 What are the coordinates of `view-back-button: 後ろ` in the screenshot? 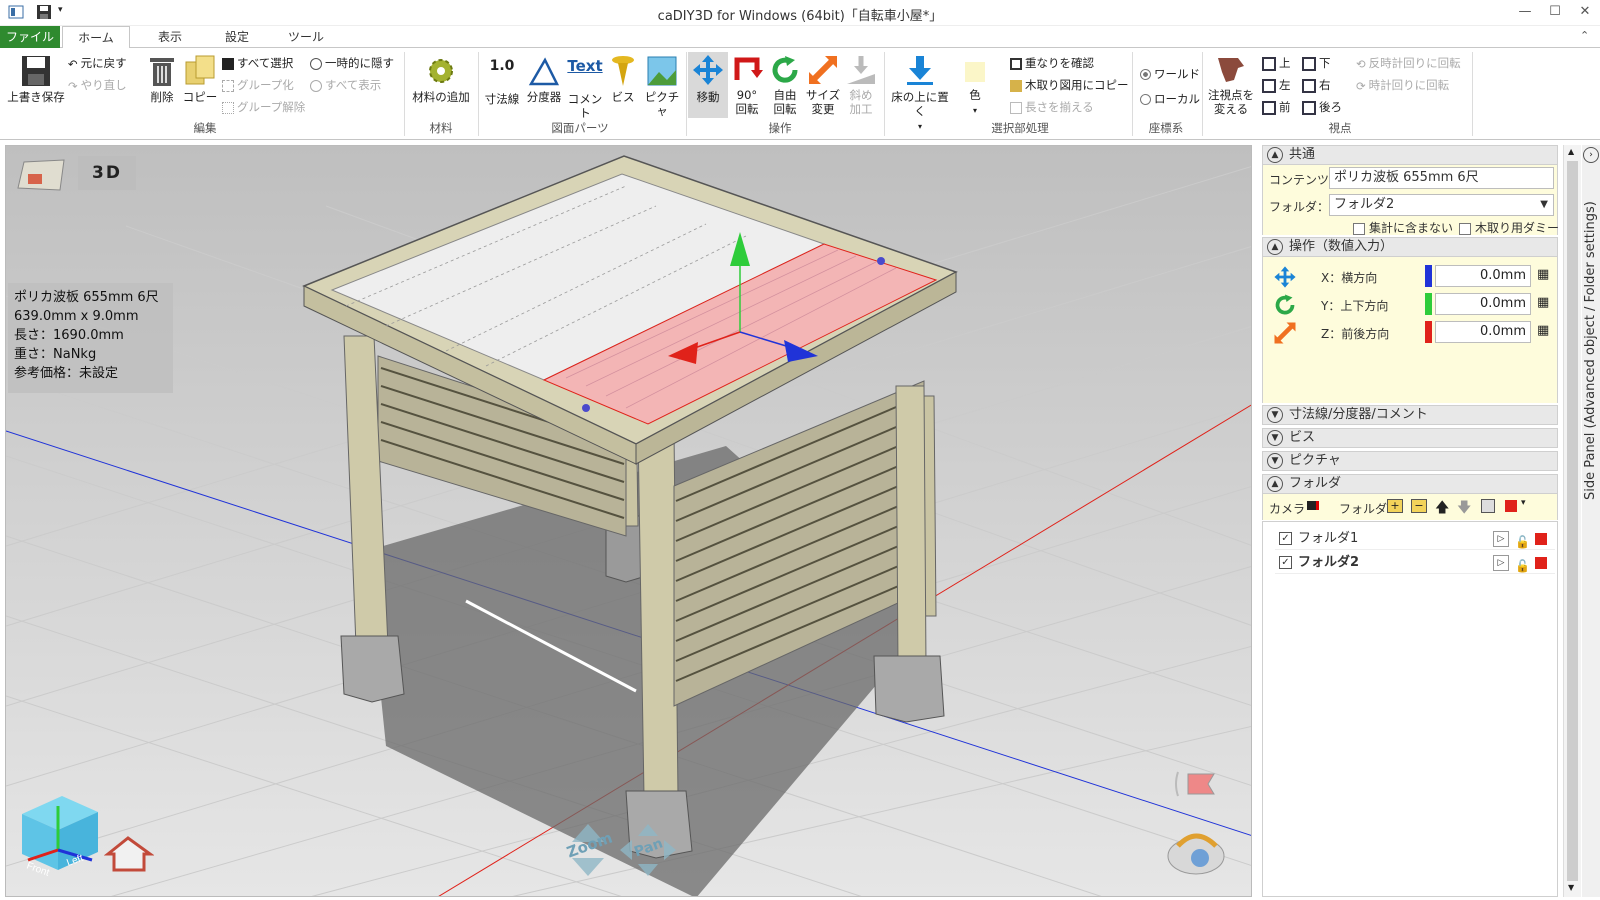 It's located at (1322, 107).